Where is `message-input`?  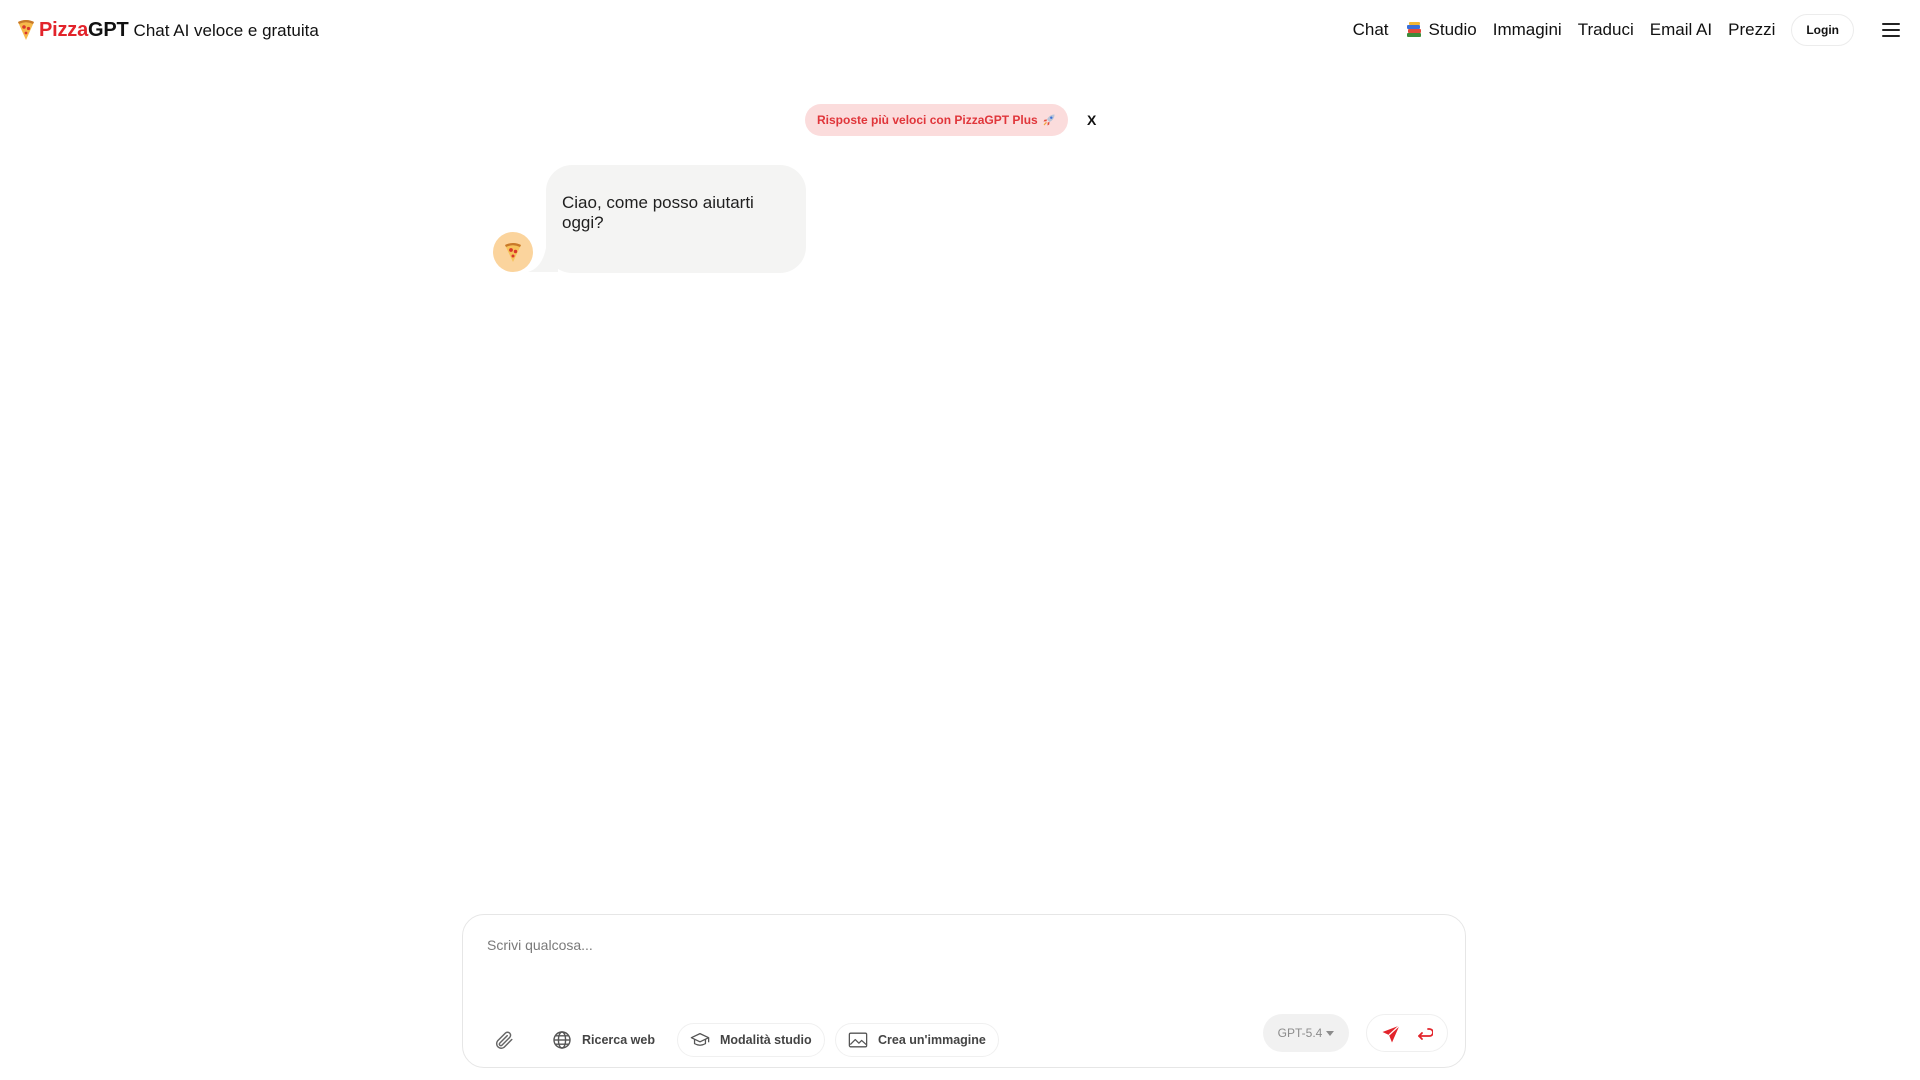 message-input is located at coordinates (955, 965).